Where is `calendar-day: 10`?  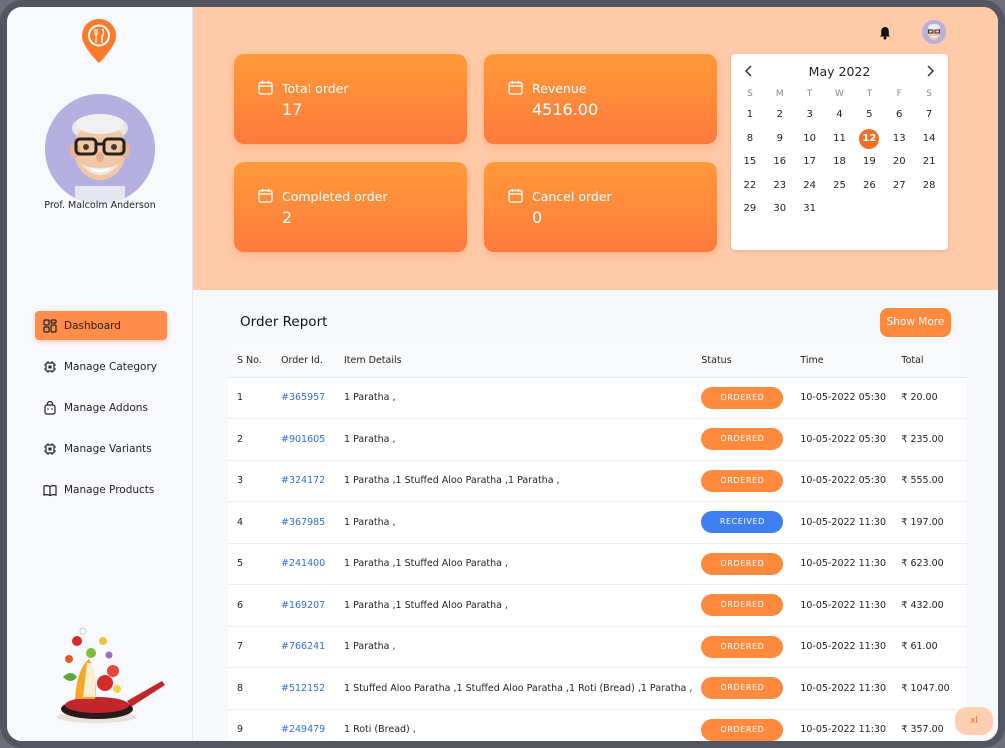 calendar-day: 10 is located at coordinates (810, 139).